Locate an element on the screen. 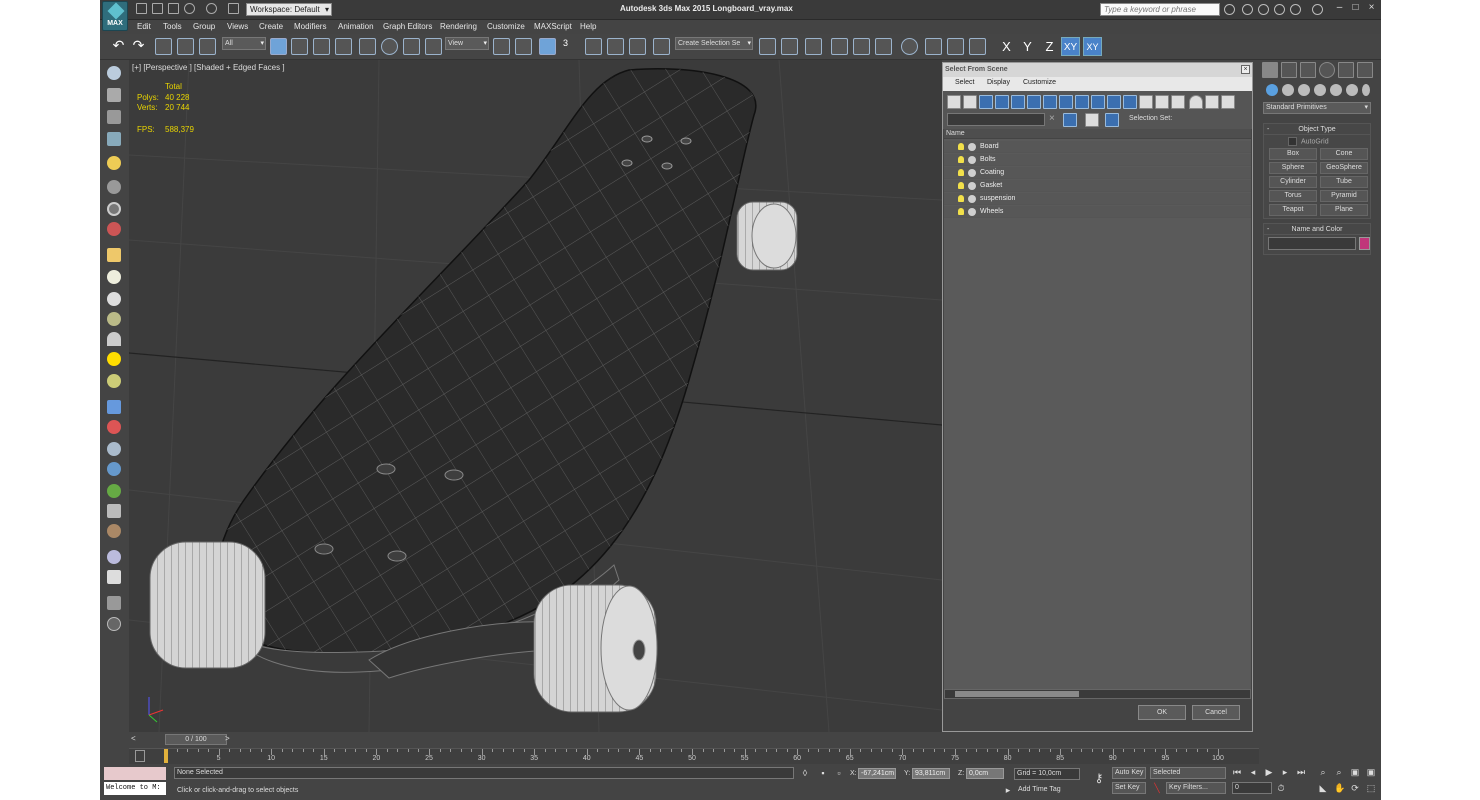 Image resolution: width=1480 pixels, height=800 pixels. render-production-icon is located at coordinates (977, 46).